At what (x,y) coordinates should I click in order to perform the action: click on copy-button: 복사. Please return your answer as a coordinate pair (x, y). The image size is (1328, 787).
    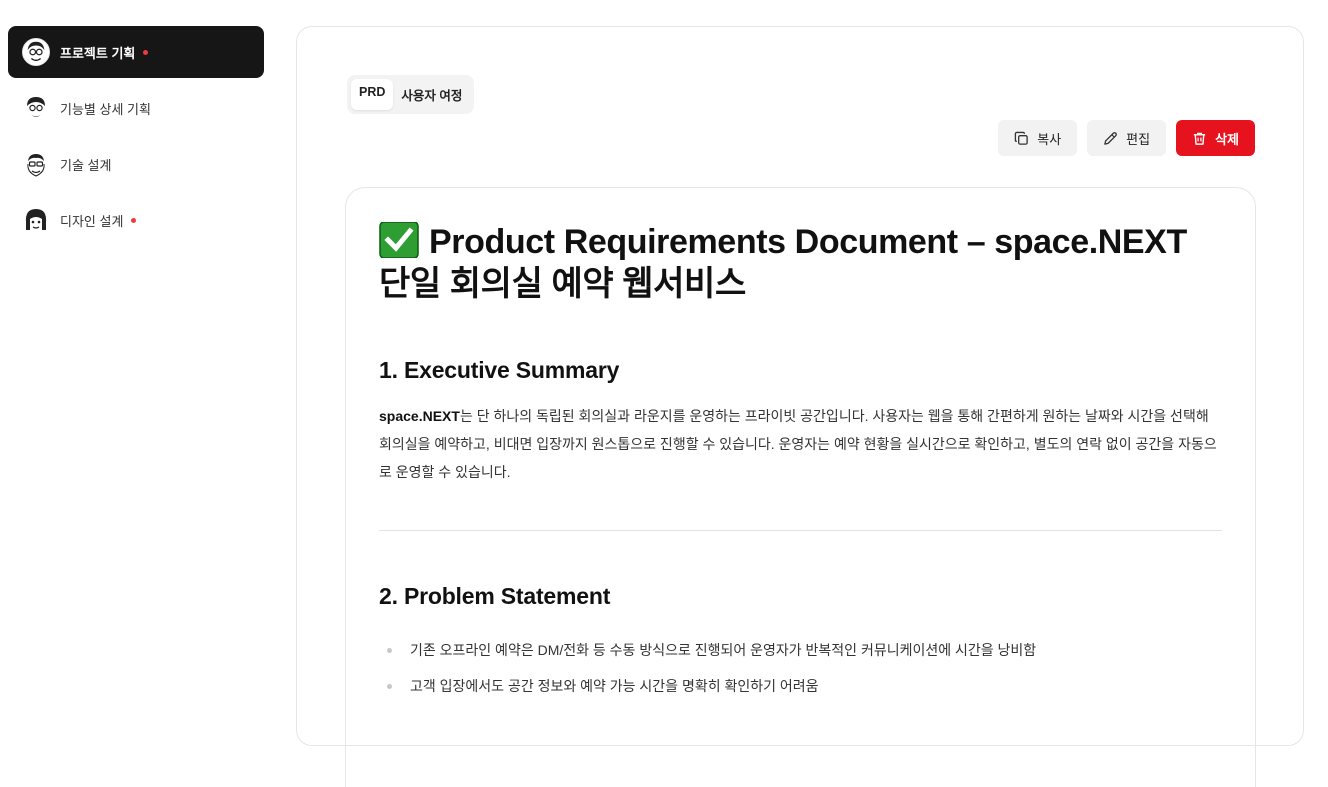
    Looking at the image, I should click on (1038, 138).